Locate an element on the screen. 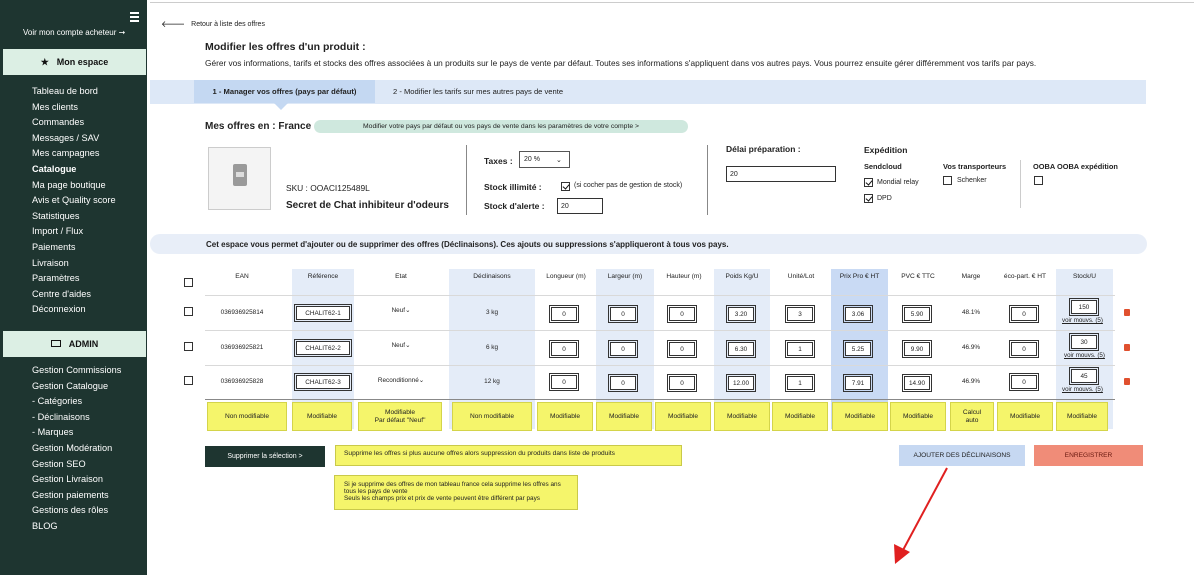  reference-input: CHALIT62-3 is located at coordinates (323, 382).